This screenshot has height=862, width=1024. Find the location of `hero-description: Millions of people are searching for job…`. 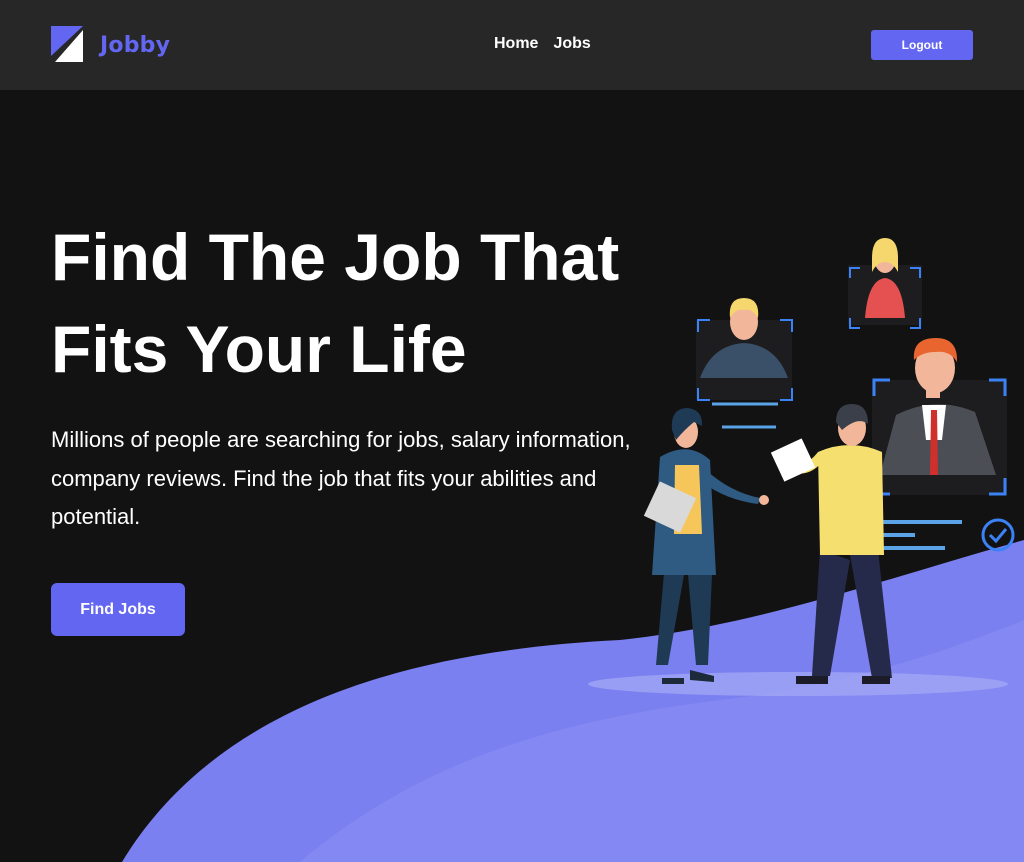

hero-description: Millions of people are searching for job… is located at coordinates (341, 478).